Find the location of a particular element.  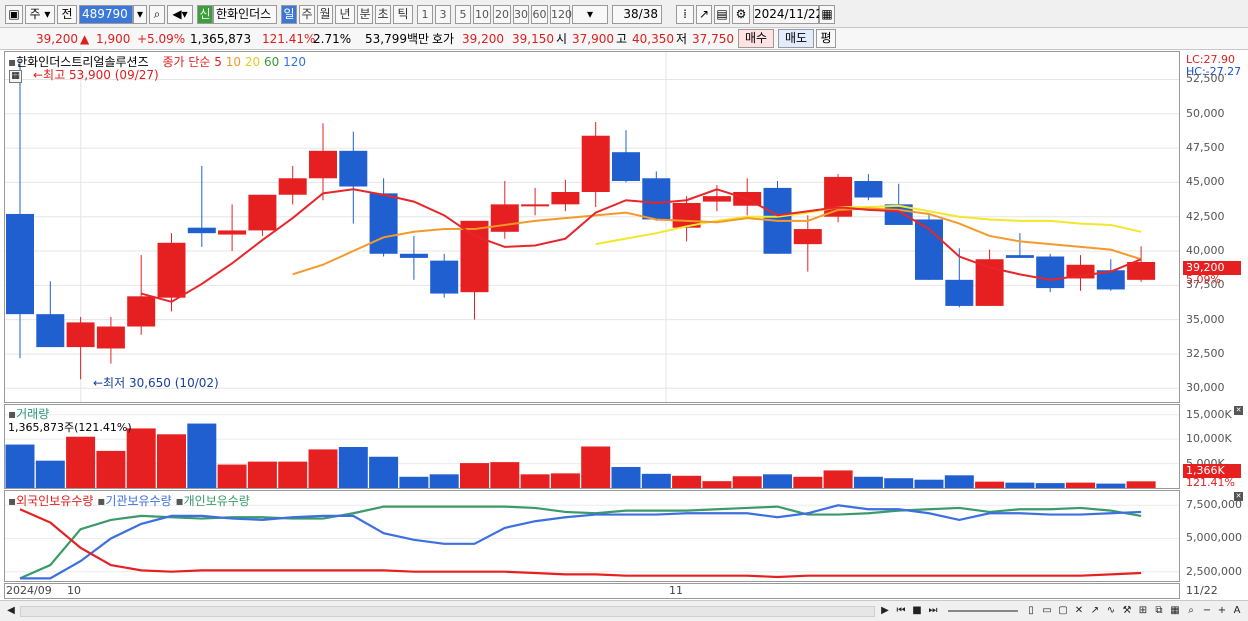

x-label-start: 2024/09 is located at coordinates (29, 590).